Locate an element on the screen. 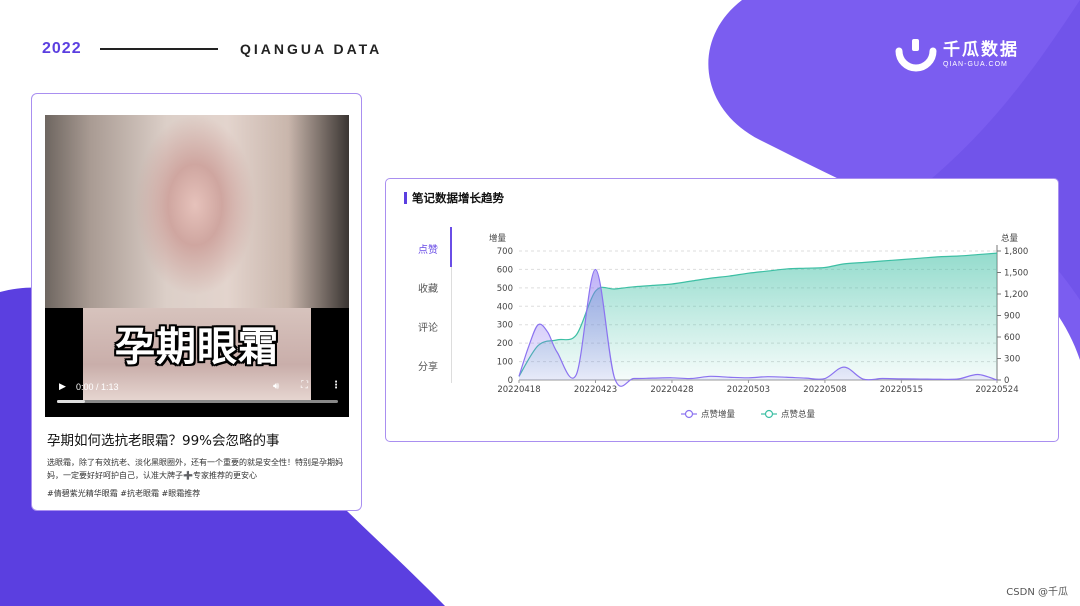 The image size is (1080, 606). x-tick-label: 20220503 is located at coordinates (748, 390).